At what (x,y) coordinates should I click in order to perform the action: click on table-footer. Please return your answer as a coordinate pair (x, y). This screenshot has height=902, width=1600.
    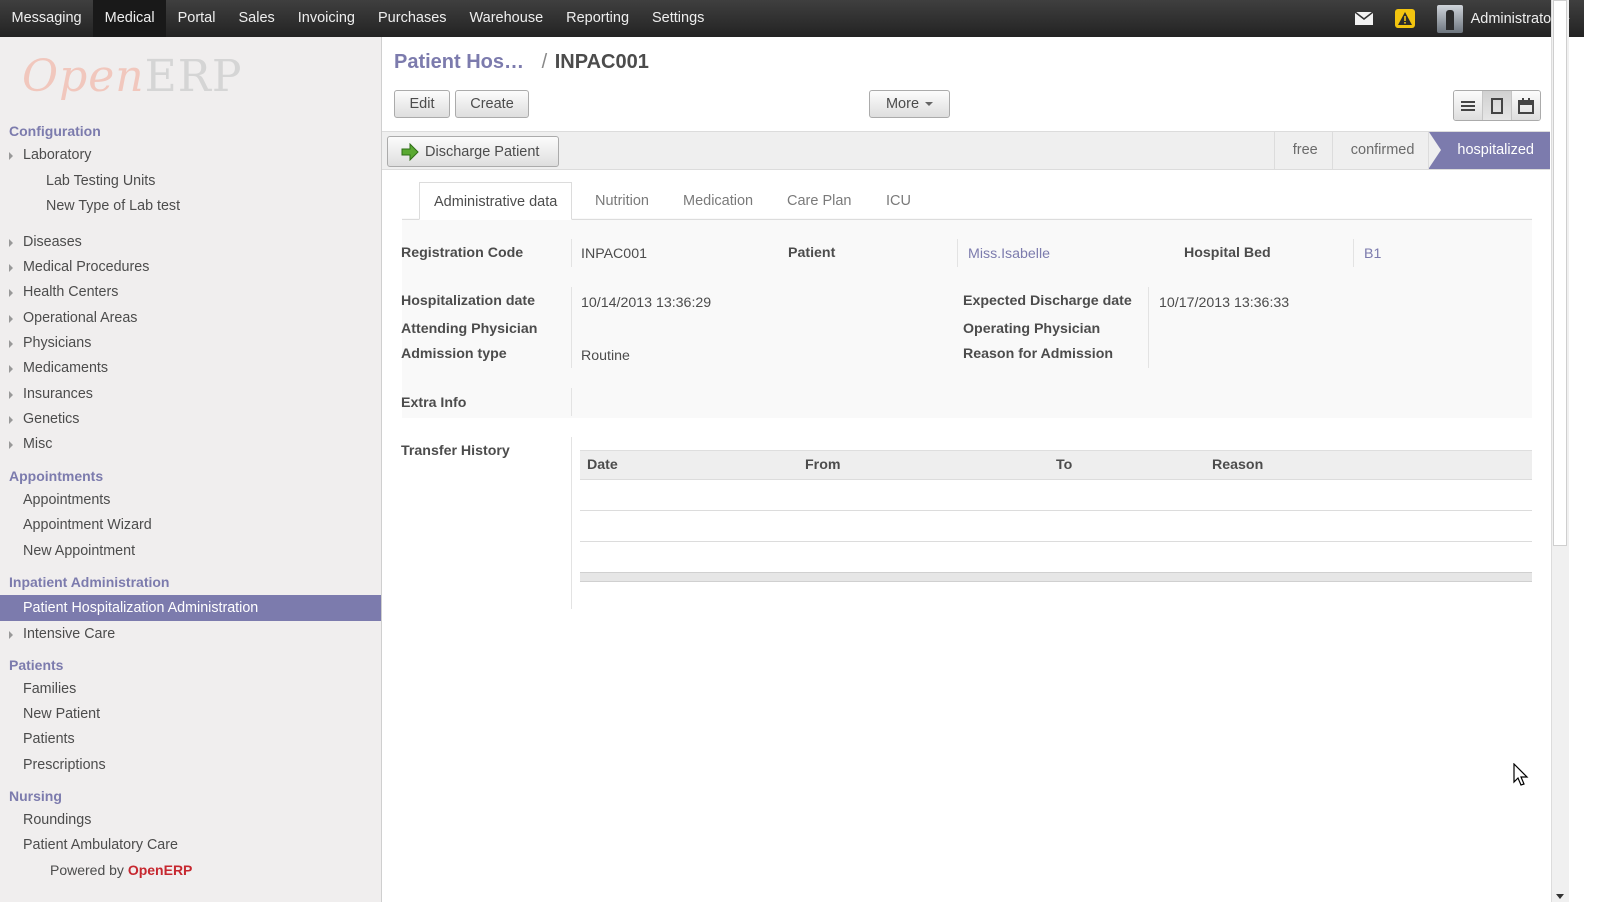
    Looking at the image, I should click on (1056, 577).